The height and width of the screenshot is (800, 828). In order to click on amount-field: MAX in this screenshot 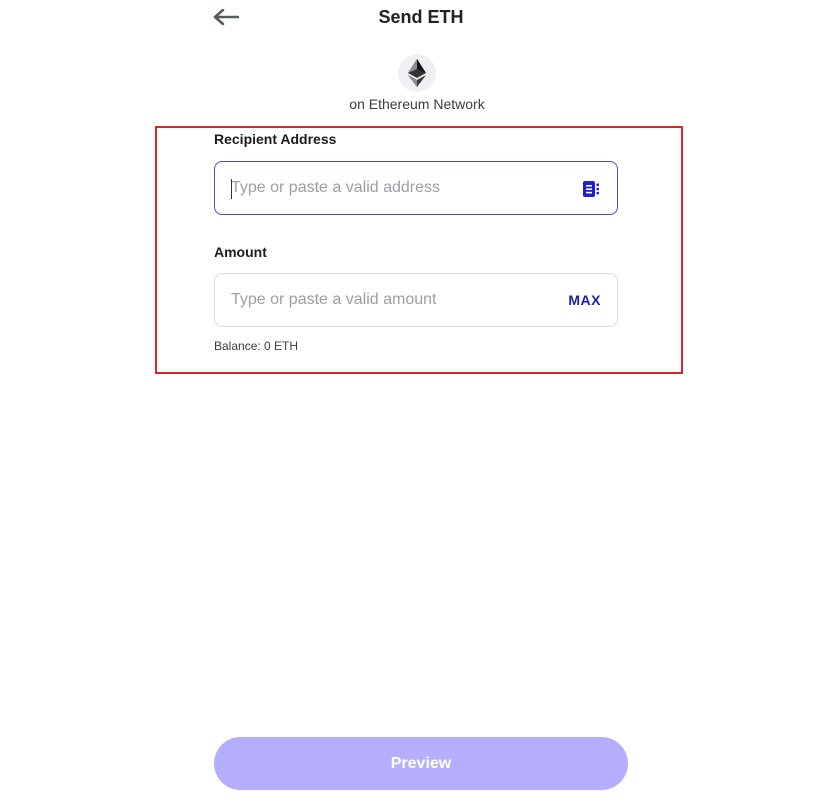, I will do `click(416, 300)`.